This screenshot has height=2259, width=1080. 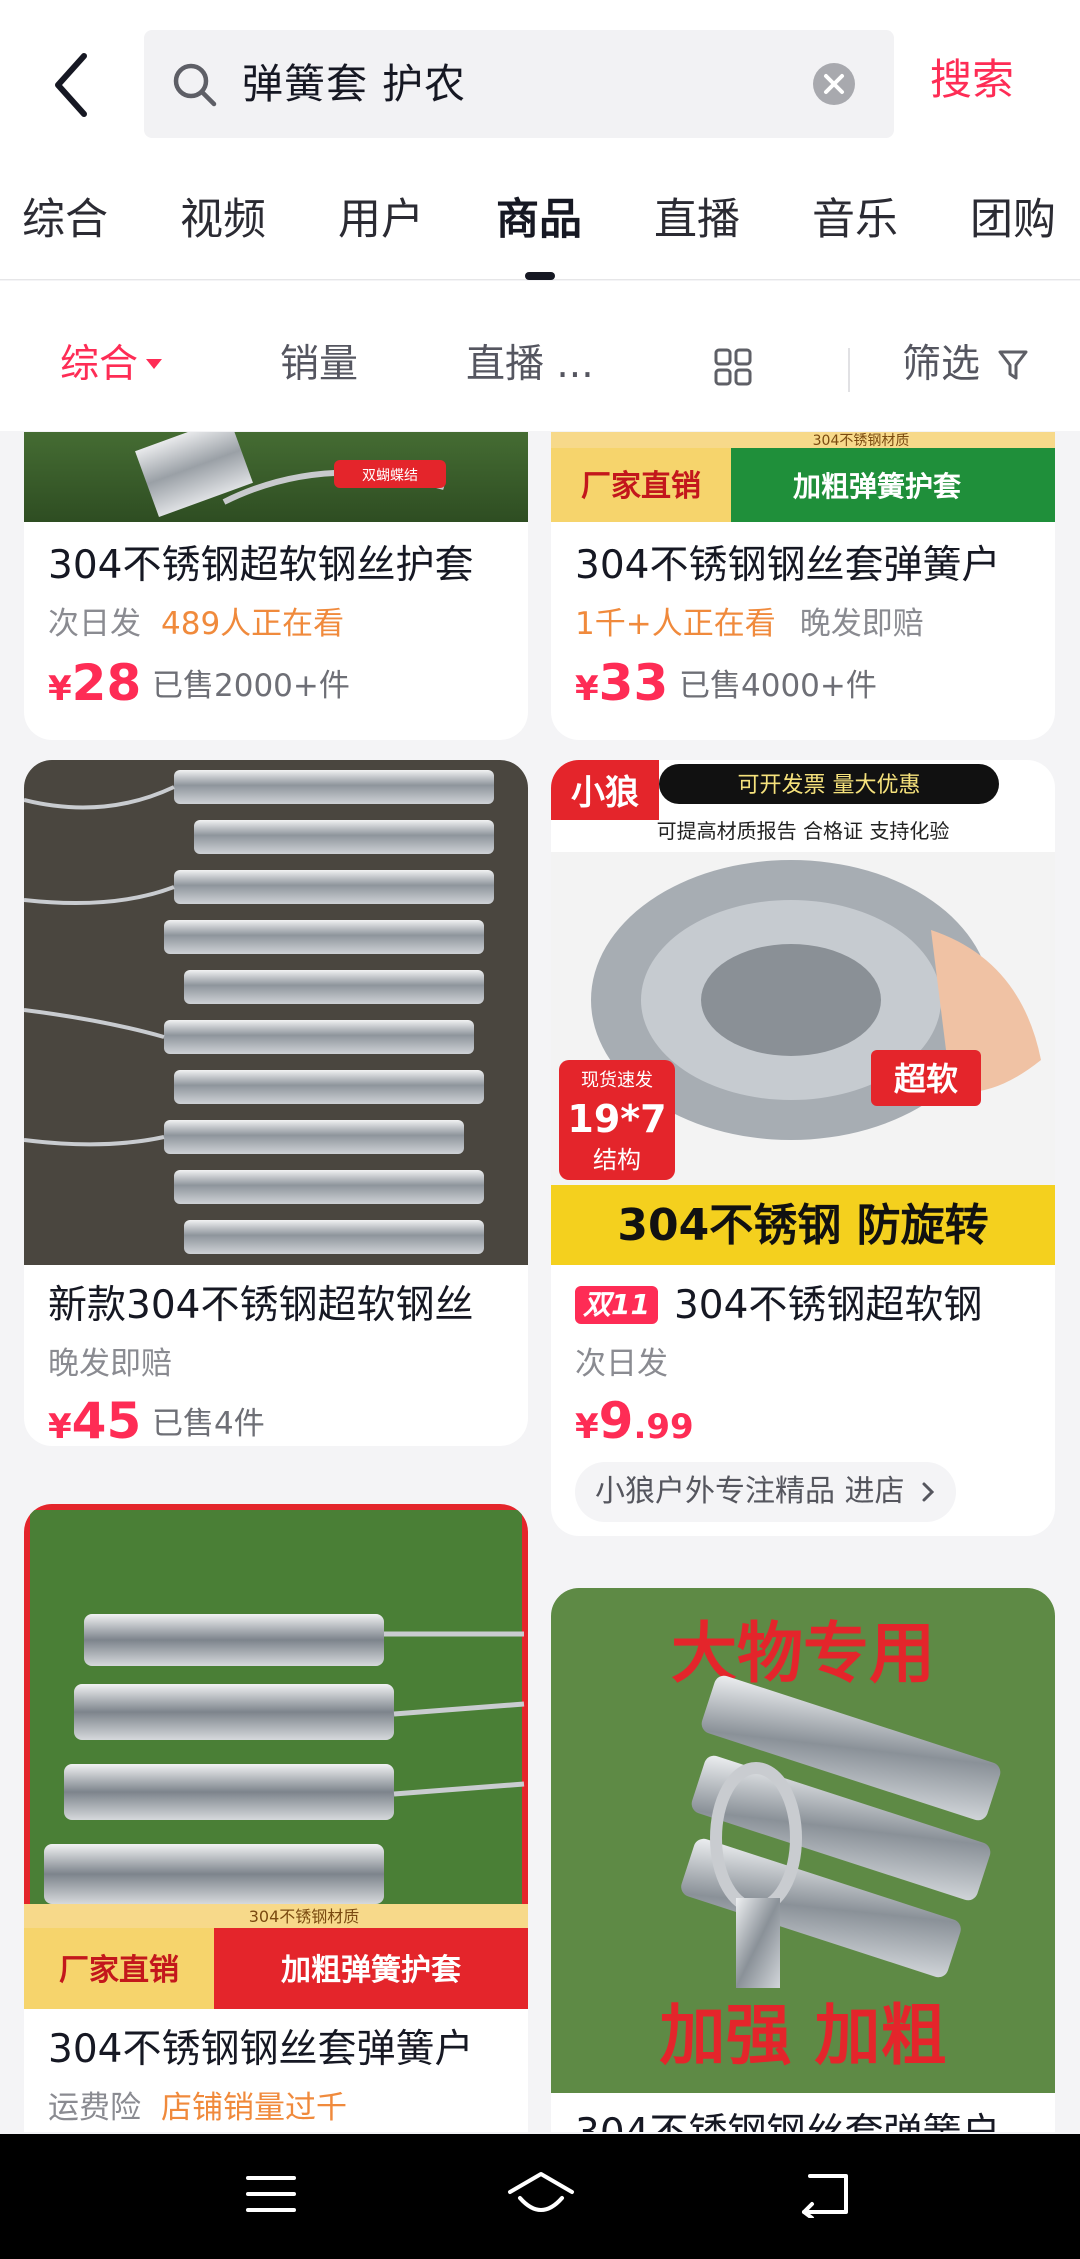 What do you see at coordinates (65, 220) in the screenshot?
I see `tab-comprehensive: 综合` at bounding box center [65, 220].